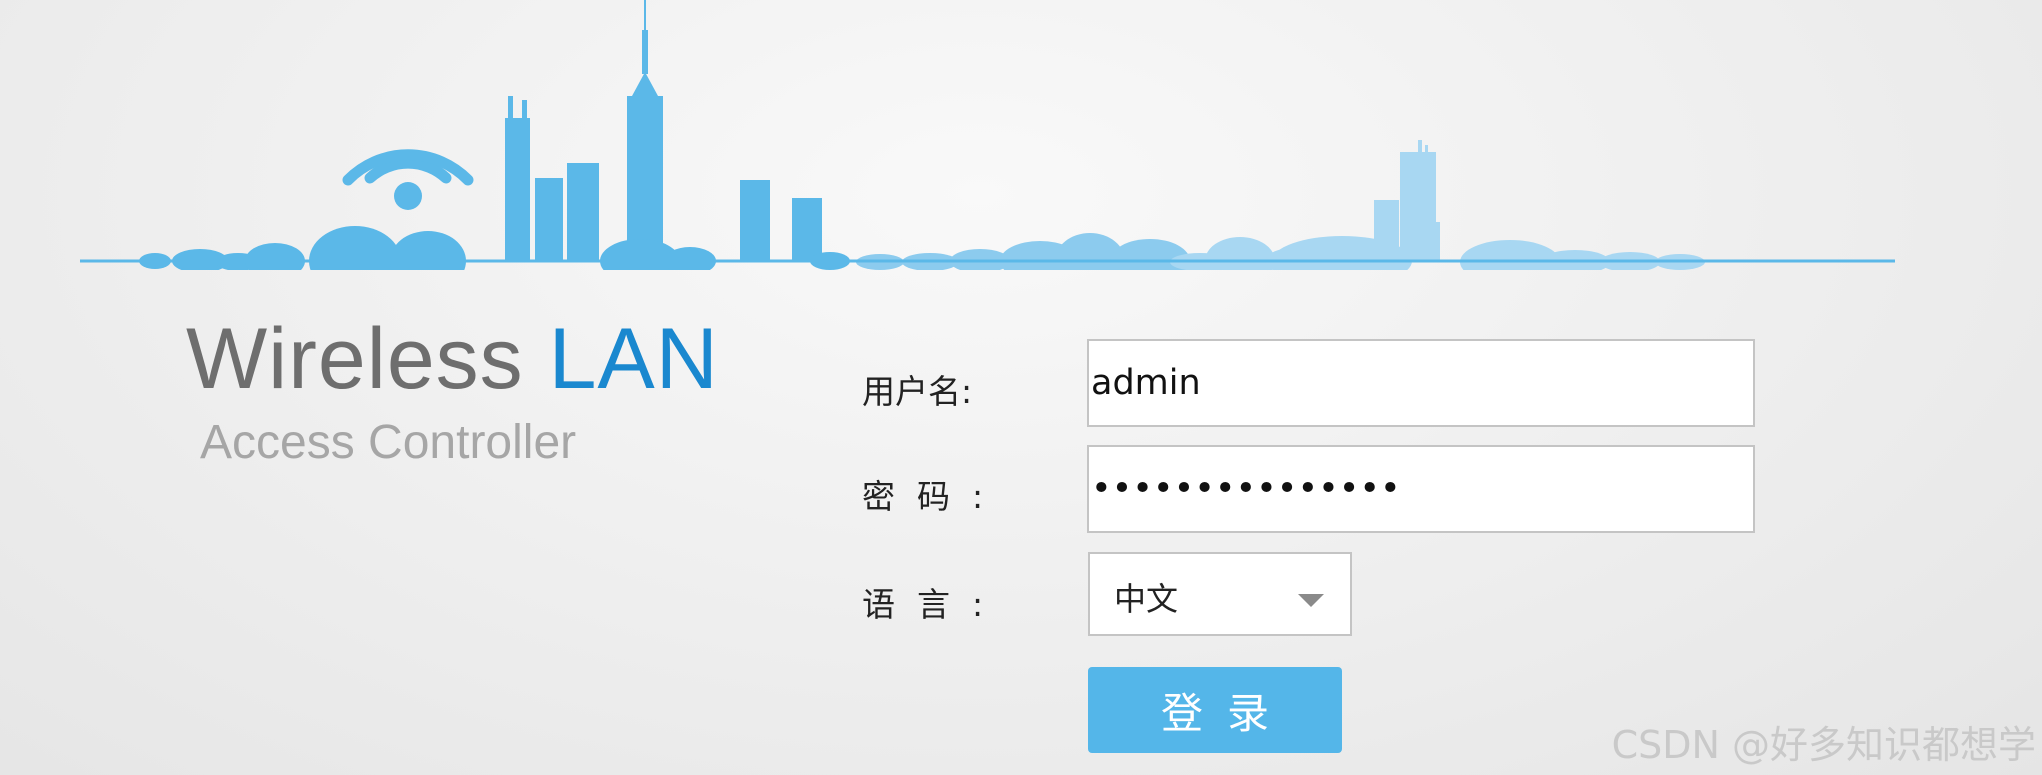 This screenshot has width=2042, height=775. I want to click on brand-title-main: Wireless, so click(355, 359).